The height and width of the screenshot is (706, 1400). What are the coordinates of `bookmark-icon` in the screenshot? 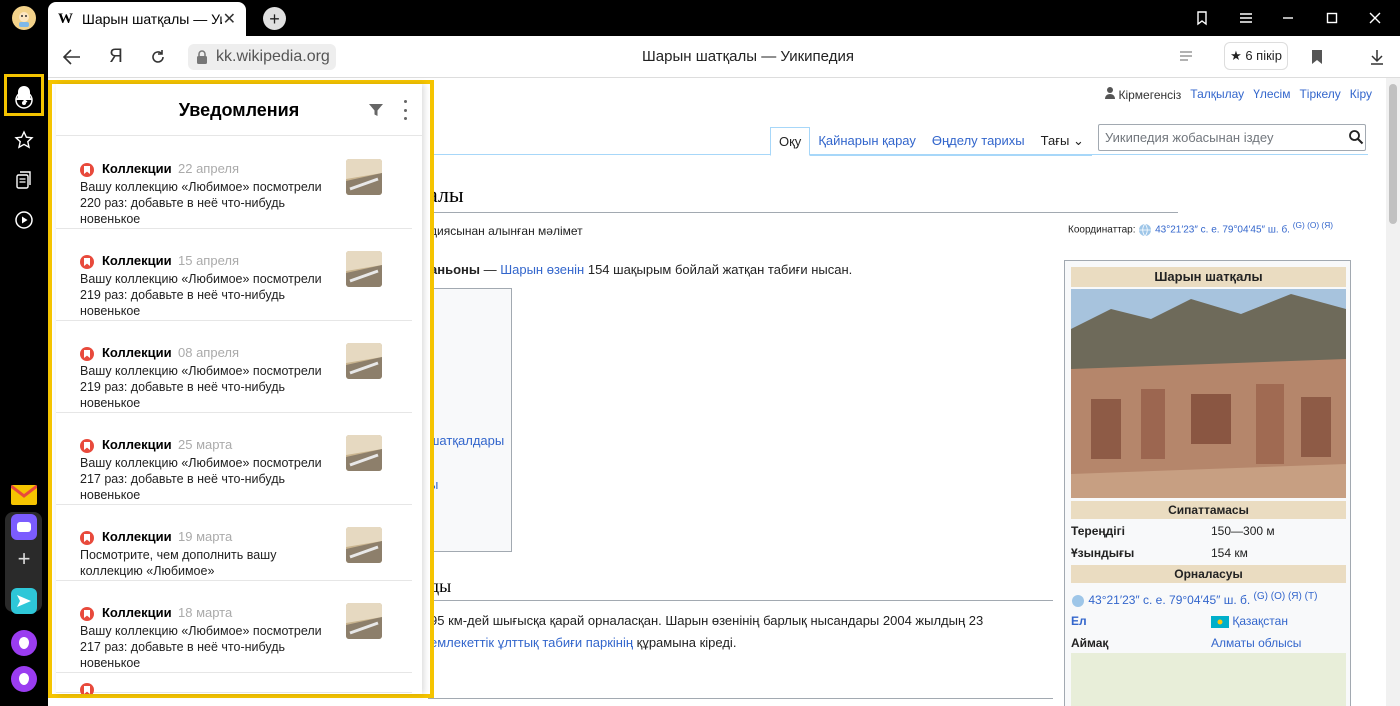 It's located at (1317, 57).